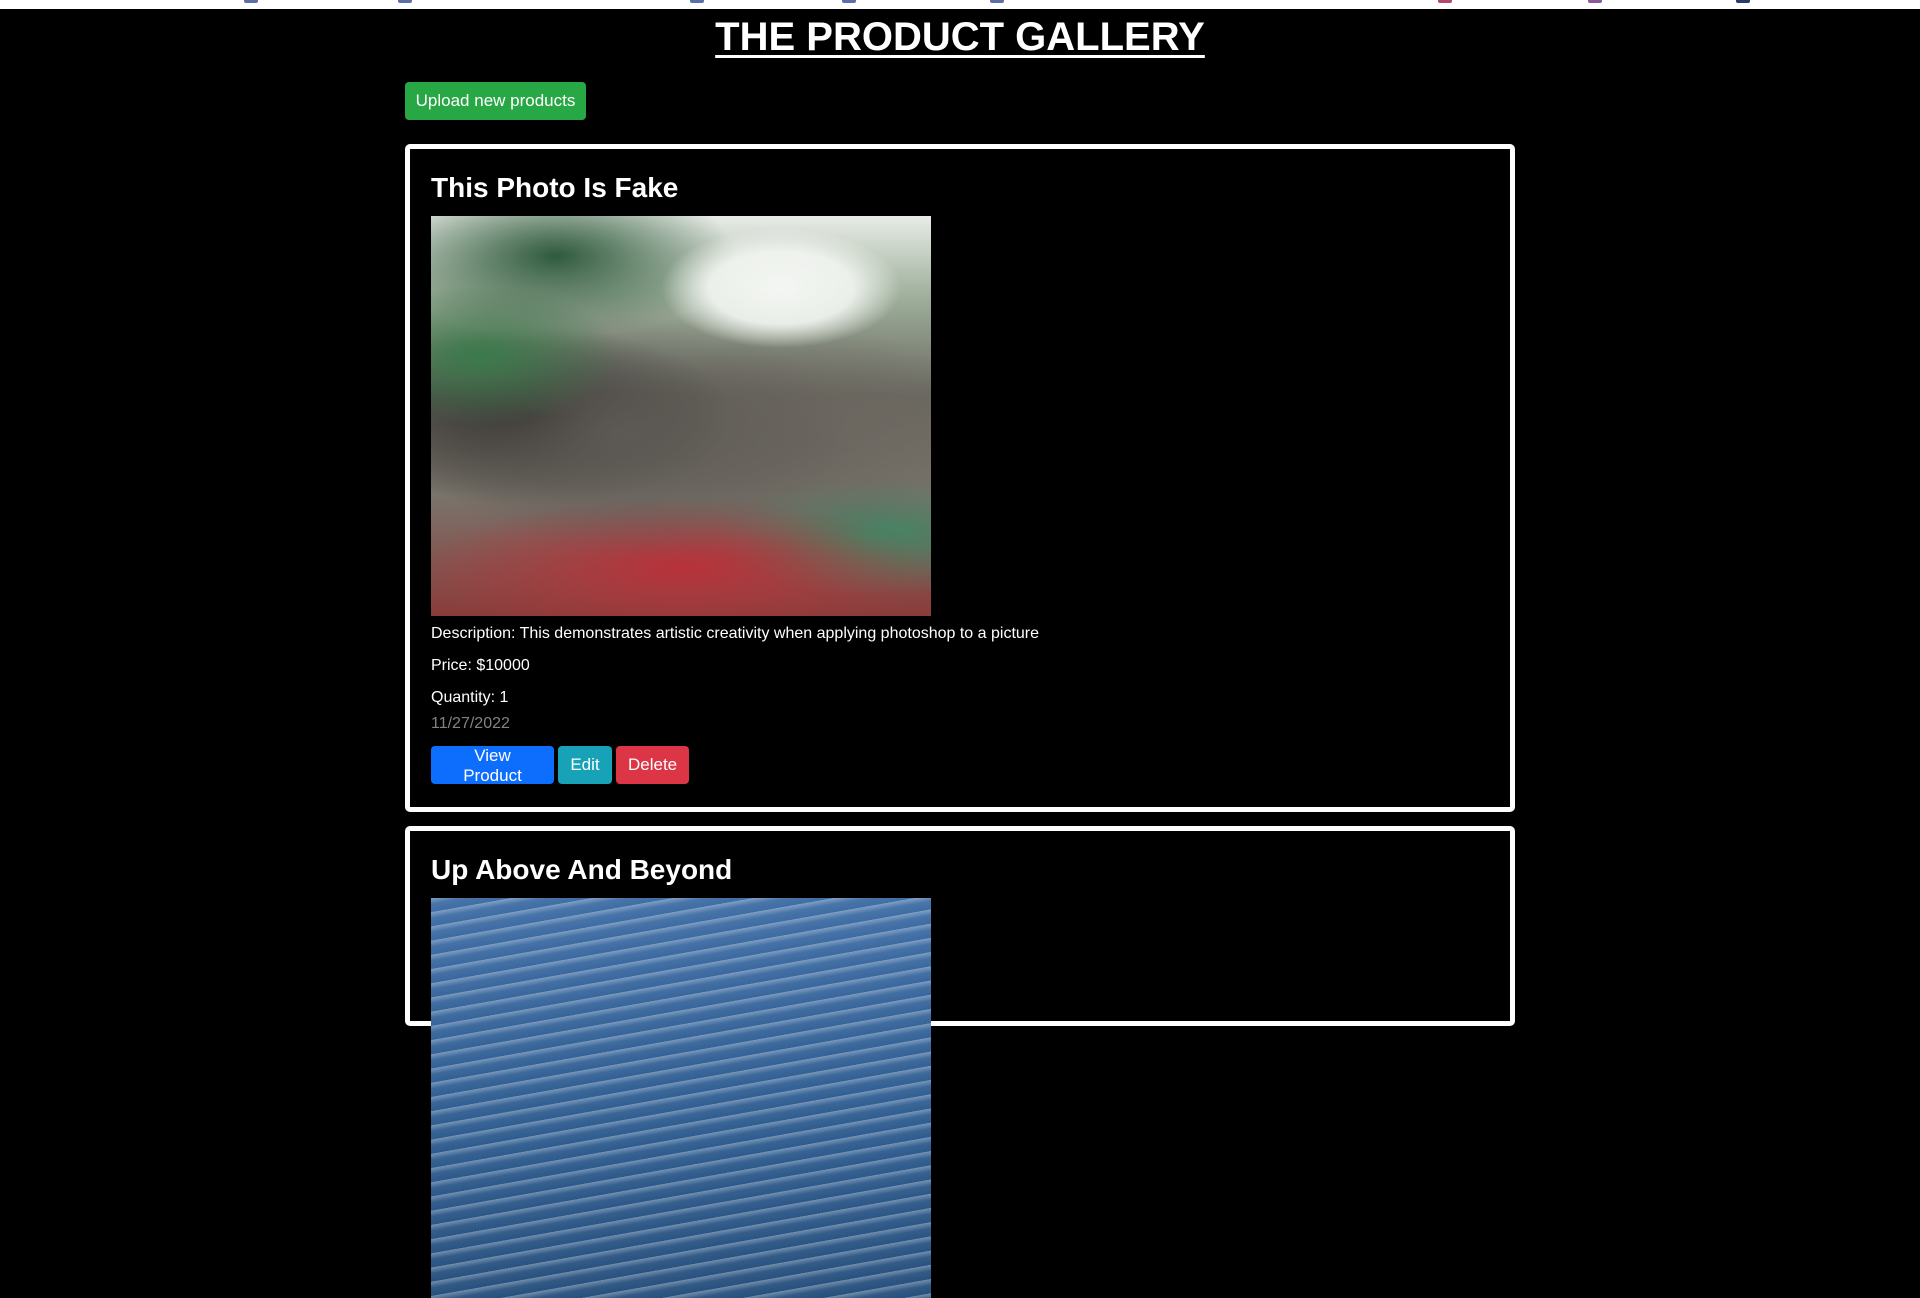  Describe the element at coordinates (480, 665) in the screenshot. I see `product-price: Price: $10000` at that location.